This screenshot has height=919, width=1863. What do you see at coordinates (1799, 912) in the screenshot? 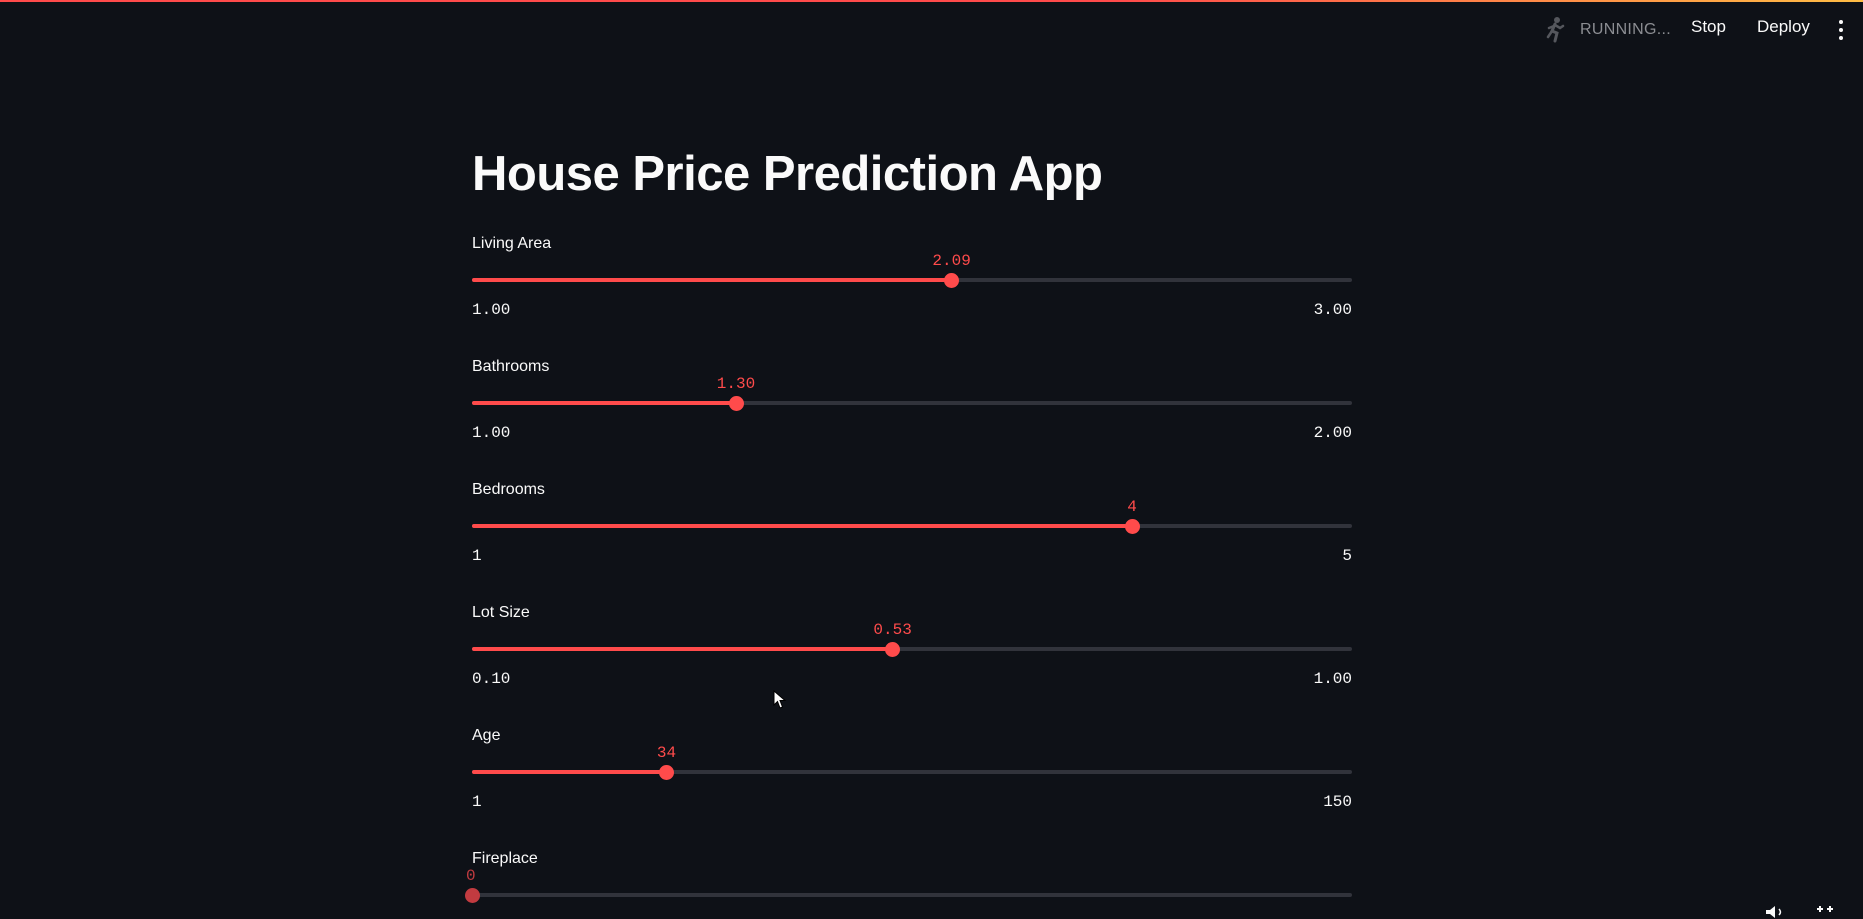
I see `video-overlay-controls-icon` at bounding box center [1799, 912].